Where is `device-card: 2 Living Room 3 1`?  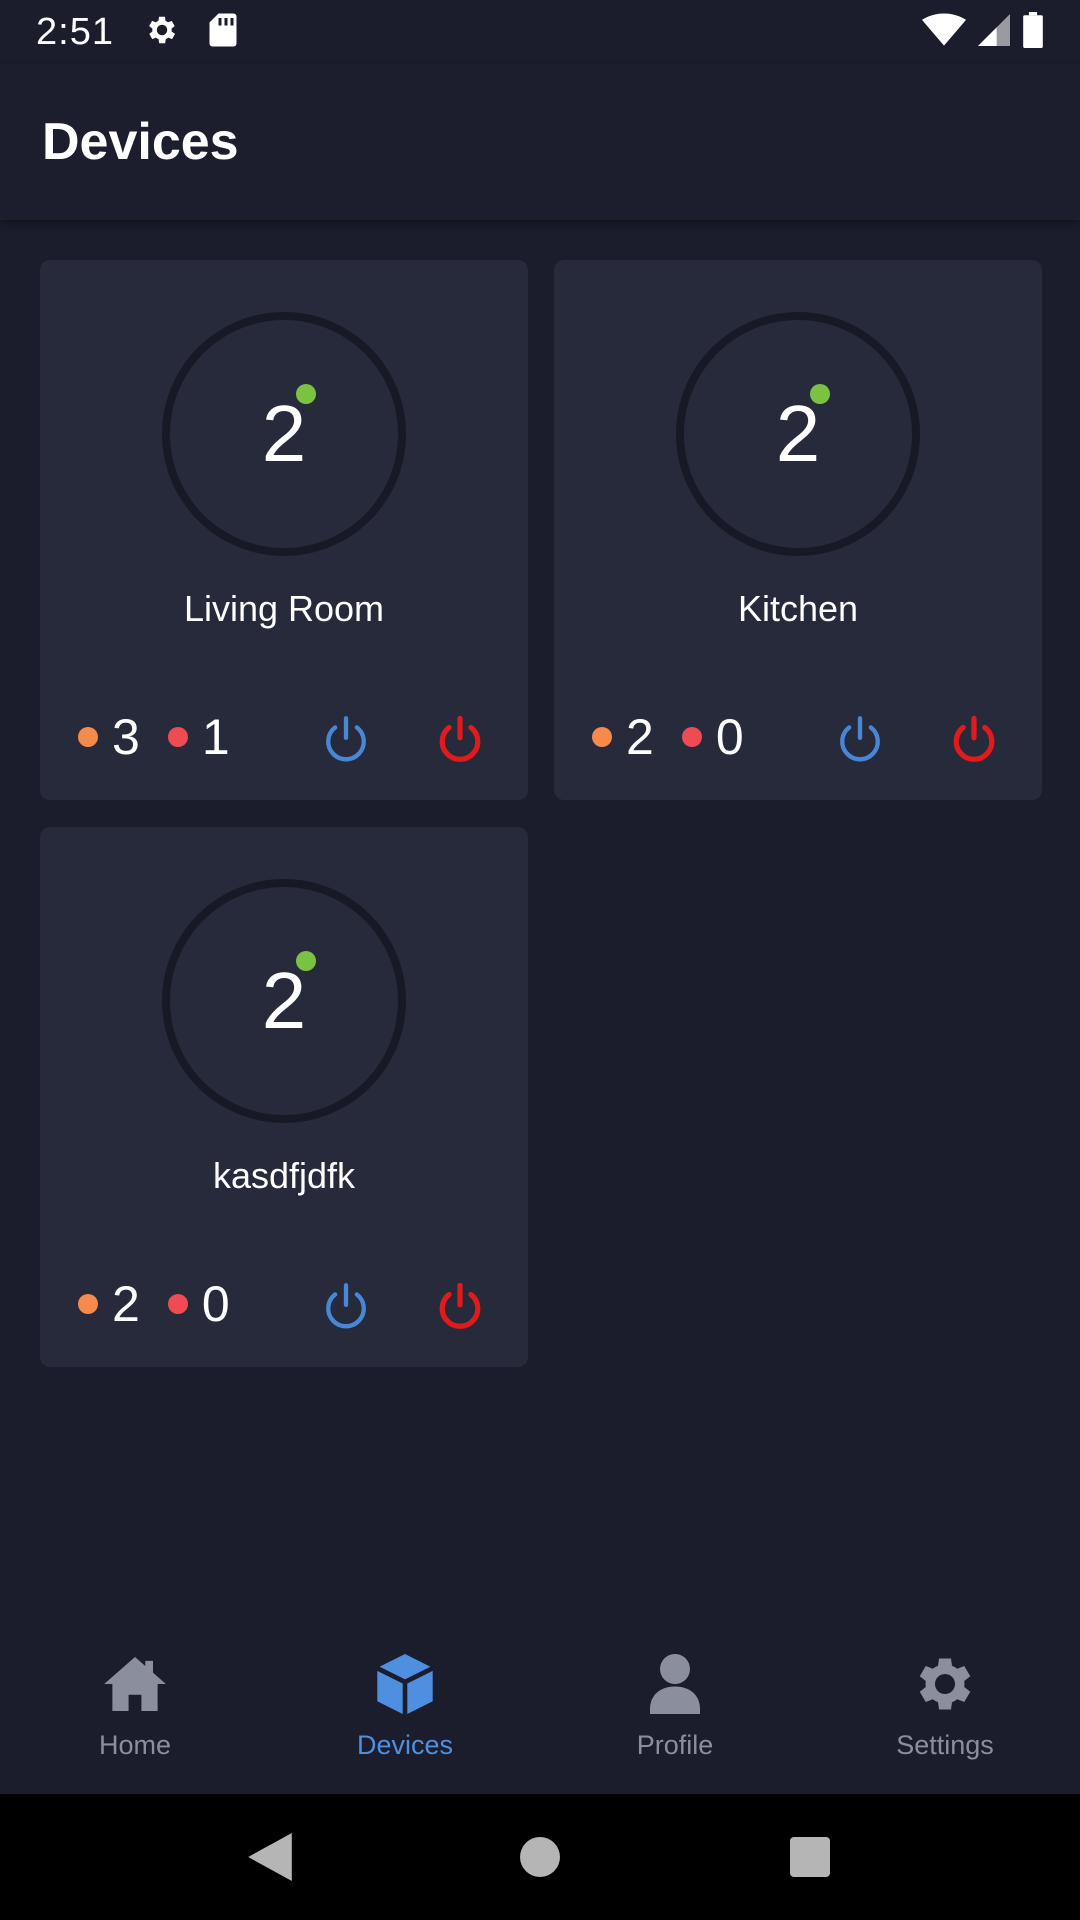 device-card: 2 Living Room 3 1 is located at coordinates (284, 530).